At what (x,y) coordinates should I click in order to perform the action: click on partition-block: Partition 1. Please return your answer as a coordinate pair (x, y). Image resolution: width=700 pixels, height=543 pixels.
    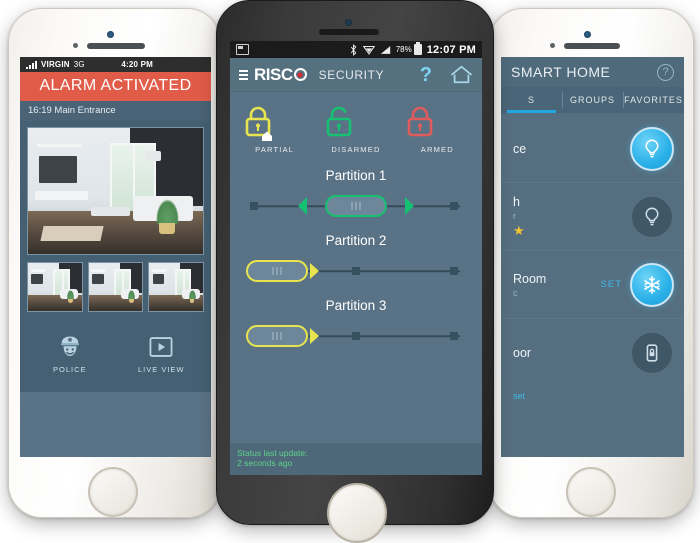
    Looking at the image, I should click on (356, 193).